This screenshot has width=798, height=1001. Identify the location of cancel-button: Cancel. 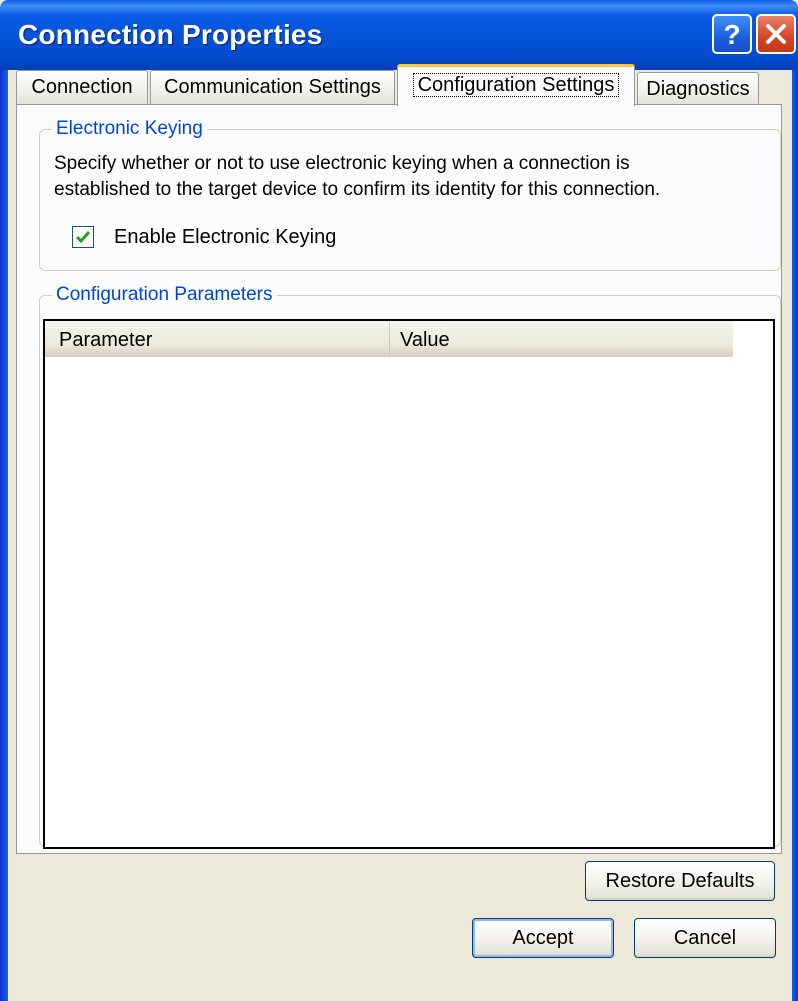
(705, 938).